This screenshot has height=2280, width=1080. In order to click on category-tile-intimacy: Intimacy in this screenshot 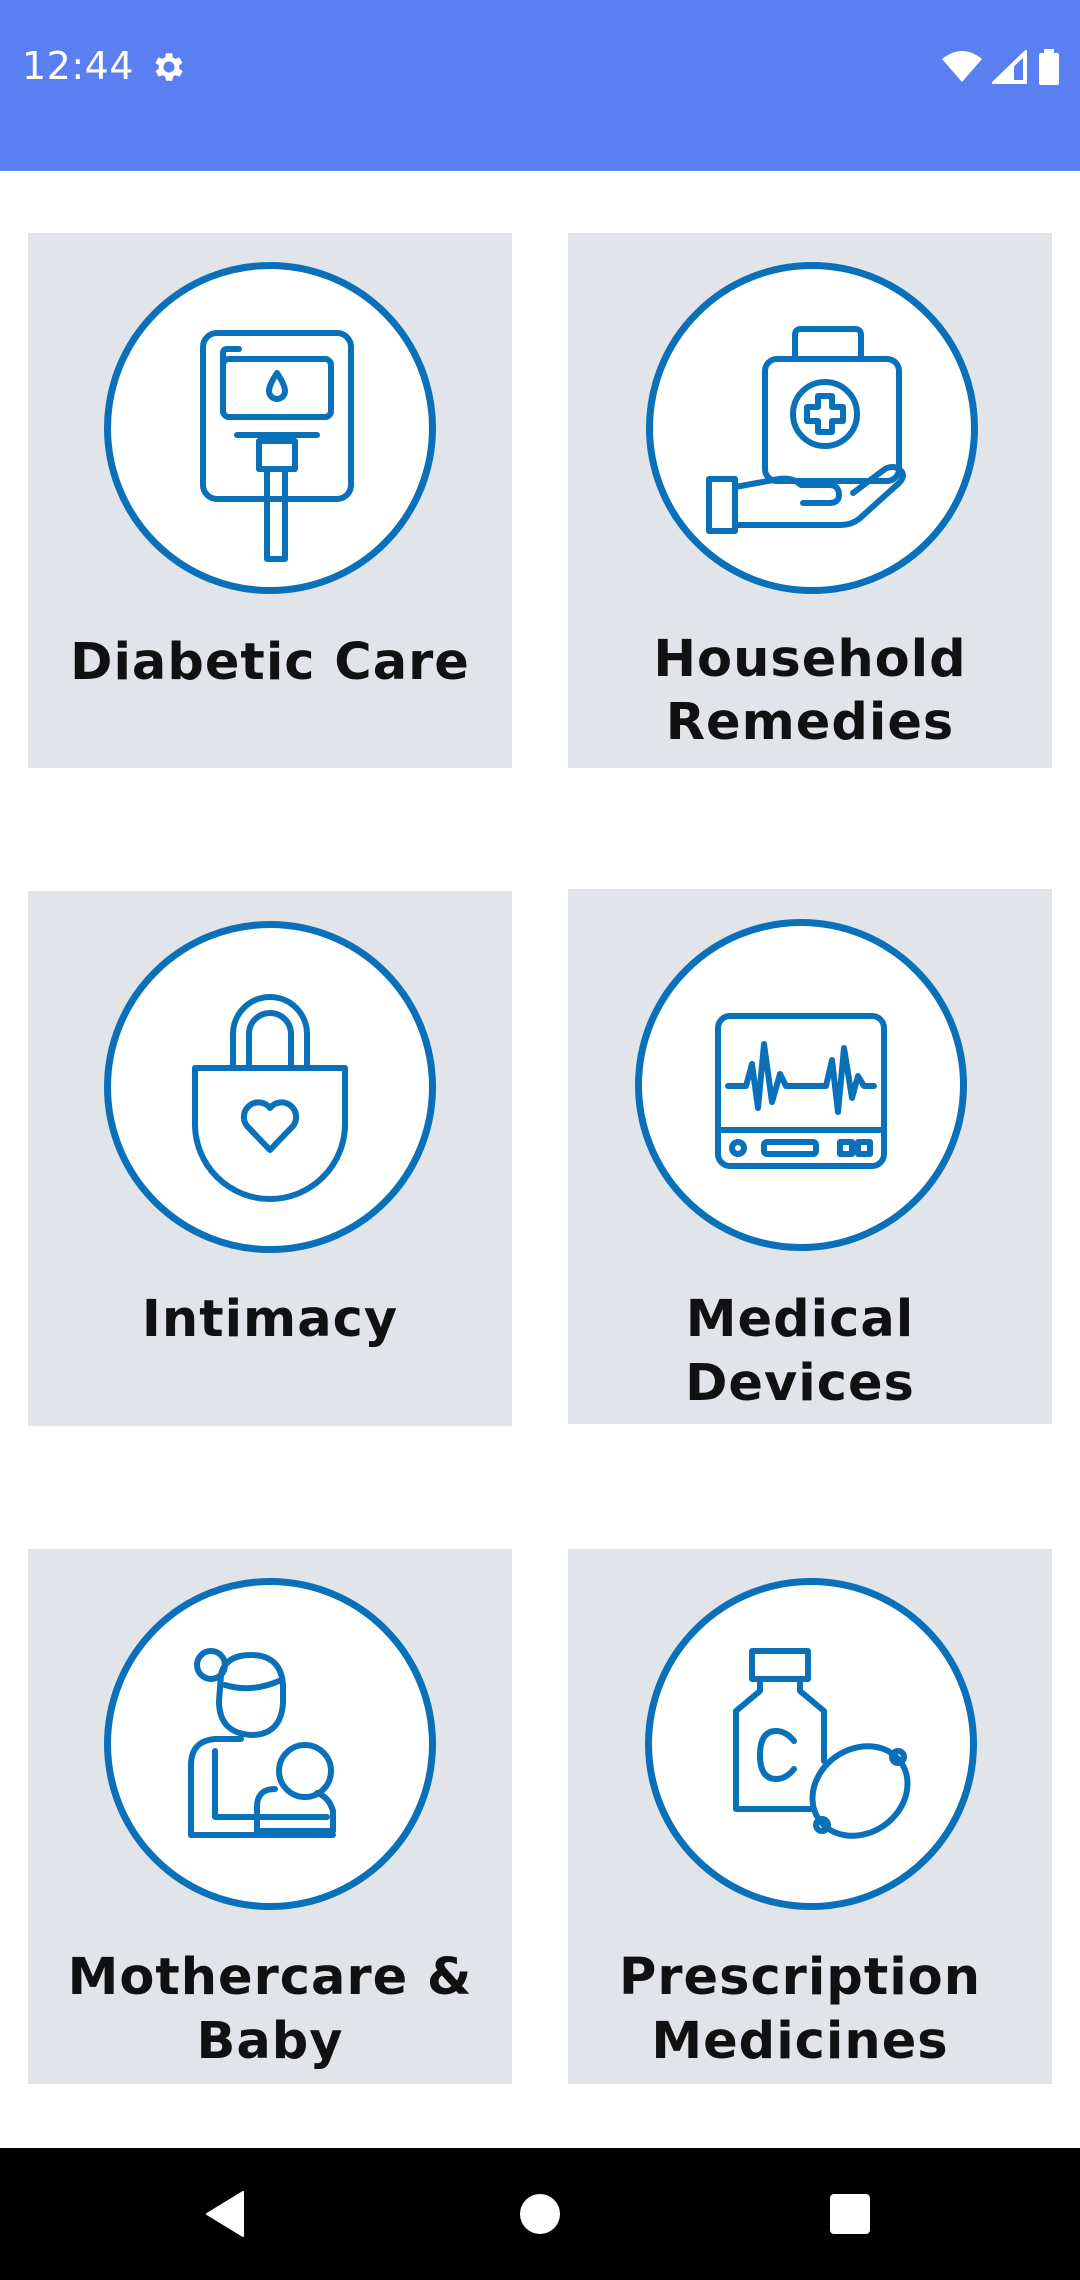, I will do `click(270, 1158)`.